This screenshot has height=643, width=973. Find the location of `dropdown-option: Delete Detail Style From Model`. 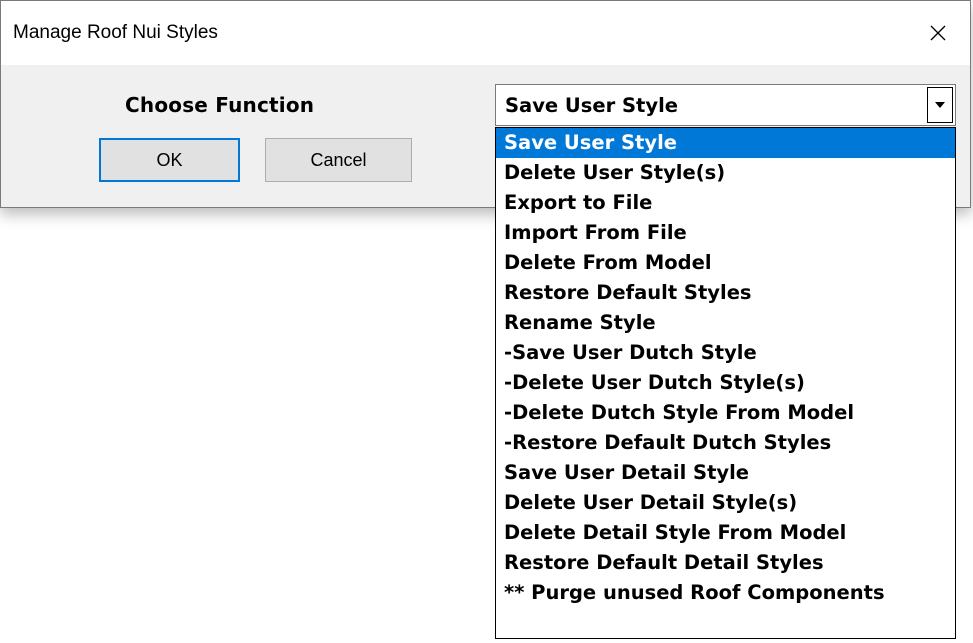

dropdown-option: Delete Detail Style From Model is located at coordinates (725, 533).